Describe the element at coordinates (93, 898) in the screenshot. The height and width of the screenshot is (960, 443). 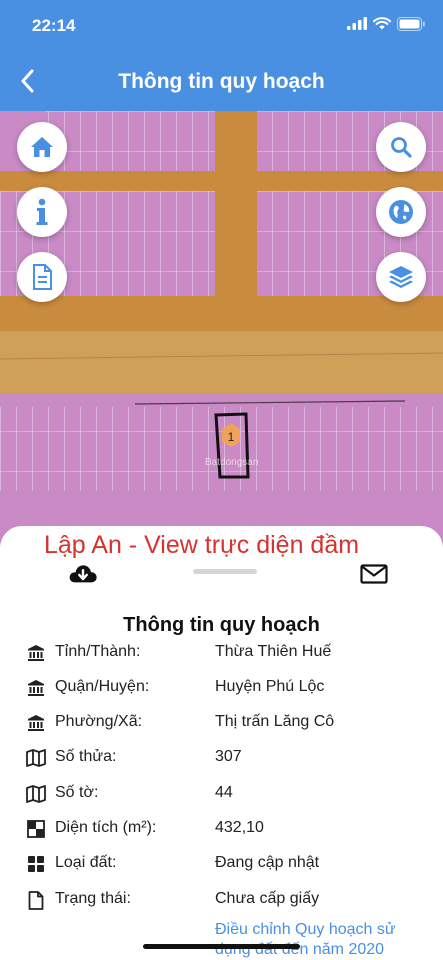
I see `info-label: Trạng thái:` at that location.